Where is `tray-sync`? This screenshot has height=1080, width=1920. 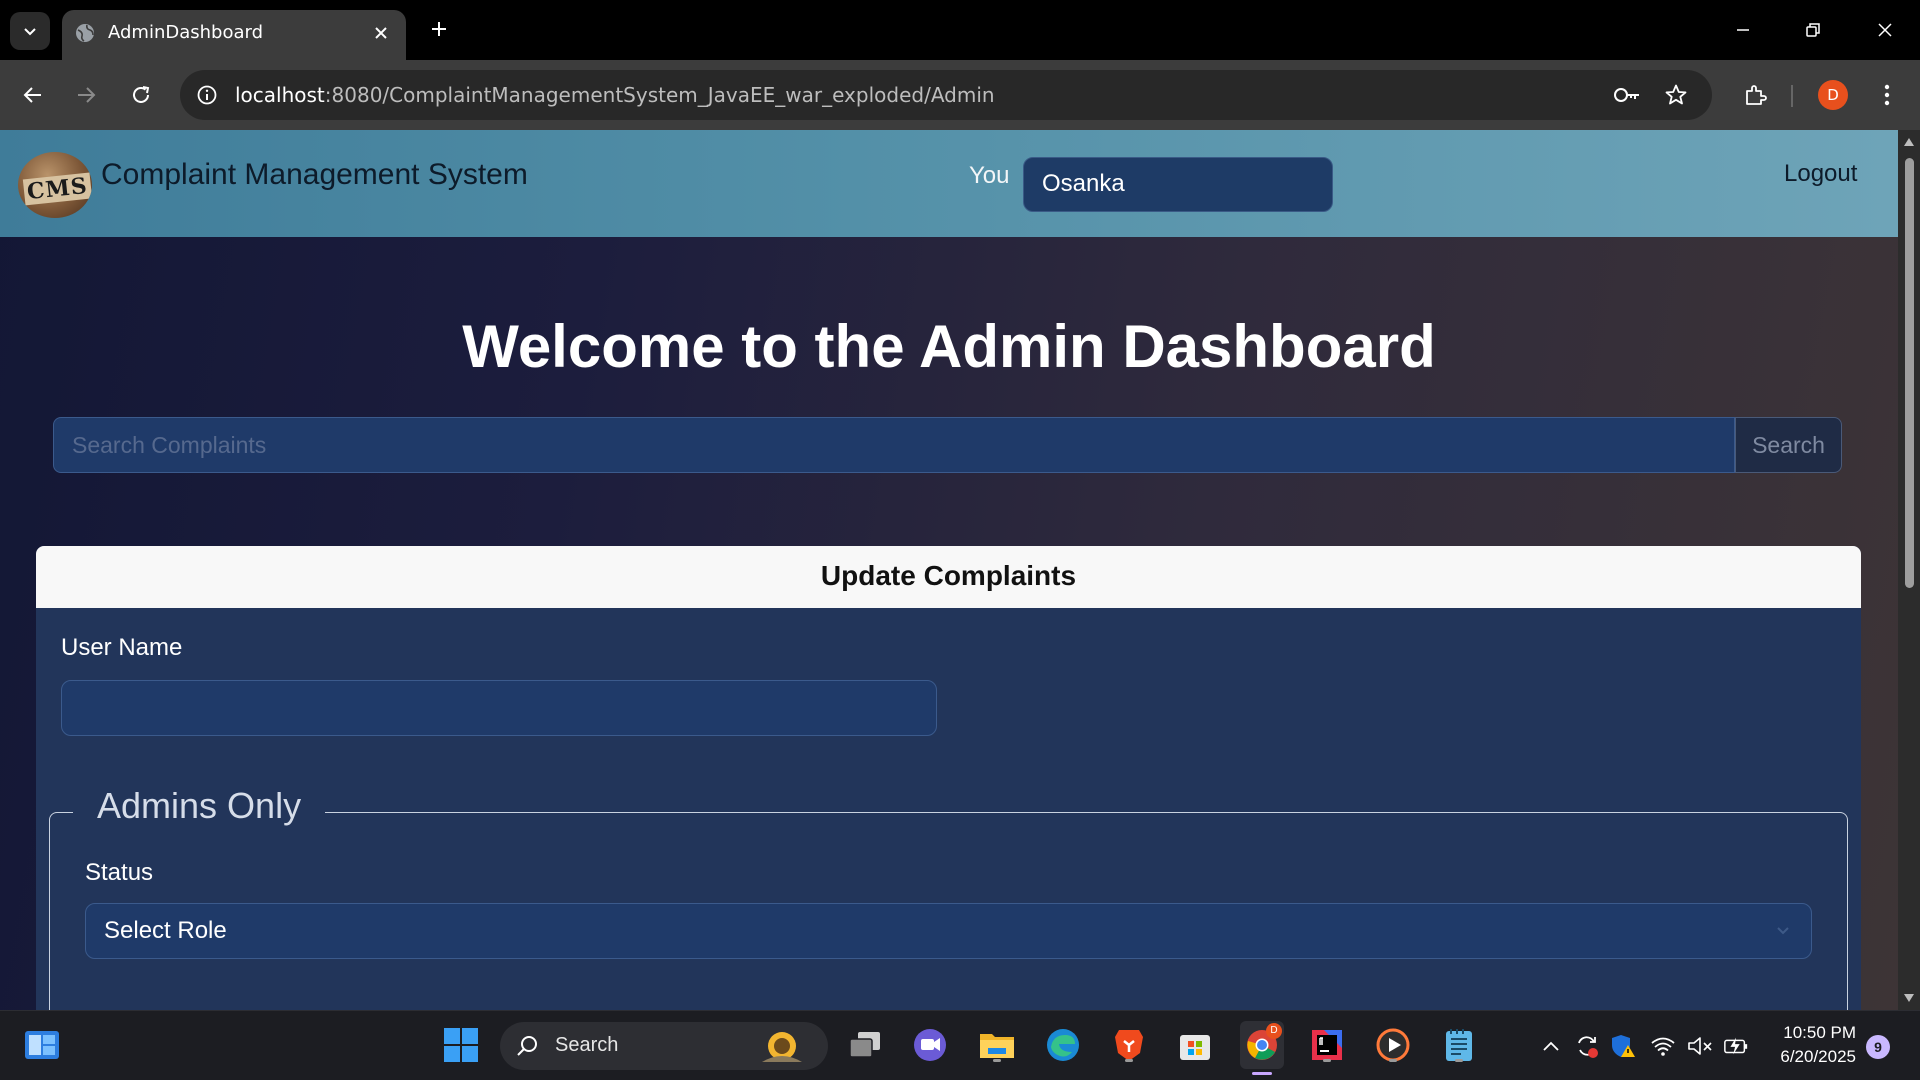 tray-sync is located at coordinates (1587, 1046).